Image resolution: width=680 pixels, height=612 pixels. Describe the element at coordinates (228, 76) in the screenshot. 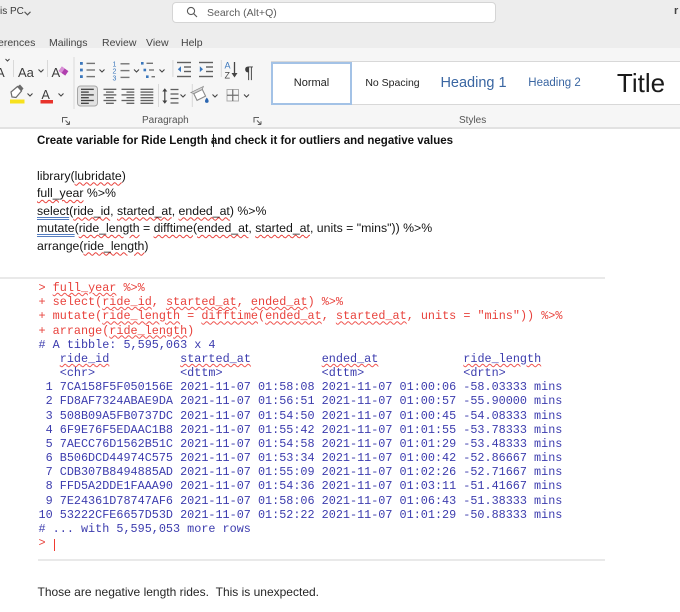

I see `svg-text: Z` at that location.